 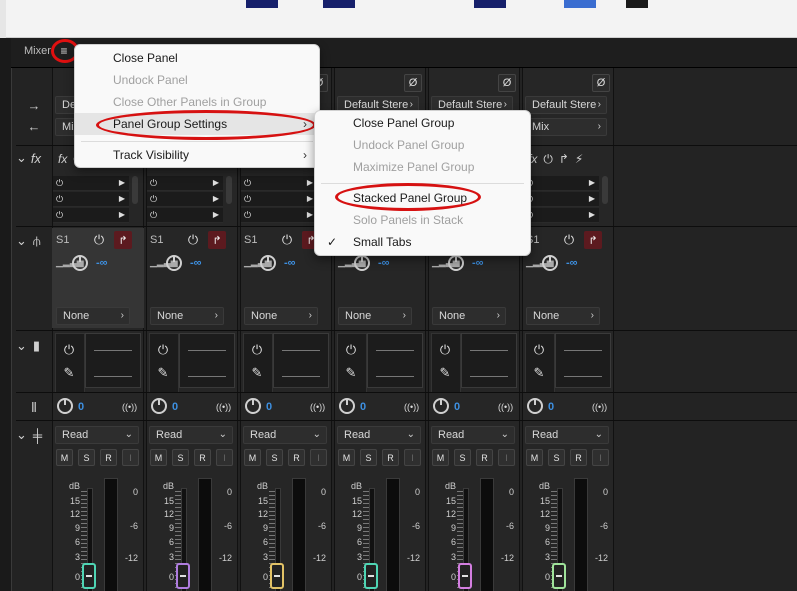 What do you see at coordinates (34, 346) in the screenshot?
I see `eq-row-header: ⌄ ▮` at bounding box center [34, 346].